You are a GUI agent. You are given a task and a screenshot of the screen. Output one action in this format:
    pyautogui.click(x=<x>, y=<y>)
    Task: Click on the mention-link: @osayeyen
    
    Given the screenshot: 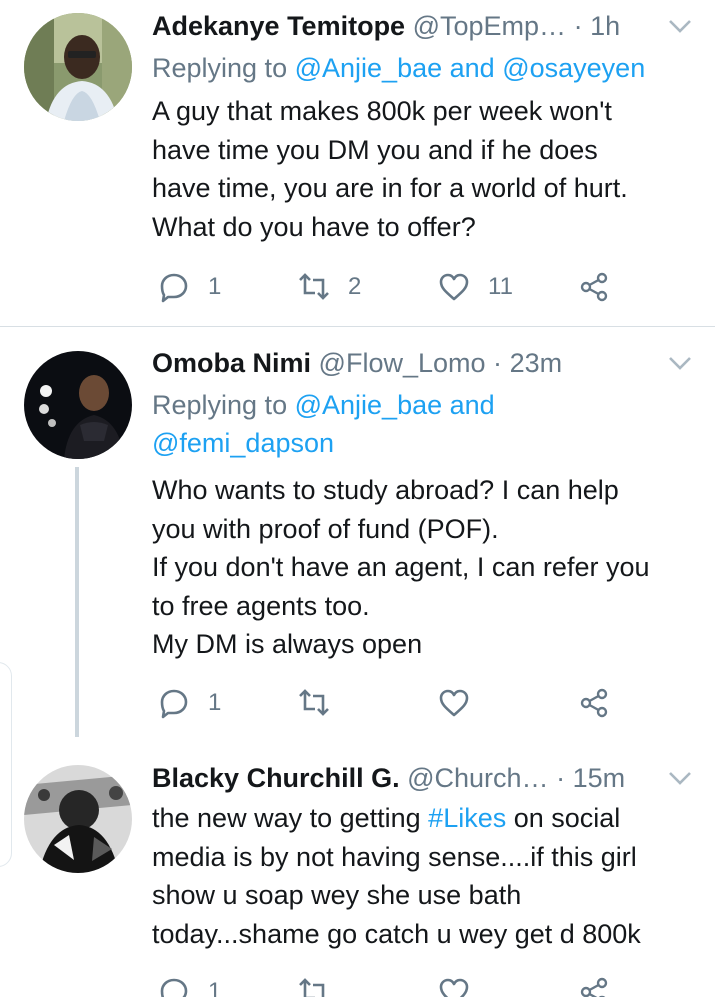 What is the action you would take?
    pyautogui.click(x=573, y=68)
    